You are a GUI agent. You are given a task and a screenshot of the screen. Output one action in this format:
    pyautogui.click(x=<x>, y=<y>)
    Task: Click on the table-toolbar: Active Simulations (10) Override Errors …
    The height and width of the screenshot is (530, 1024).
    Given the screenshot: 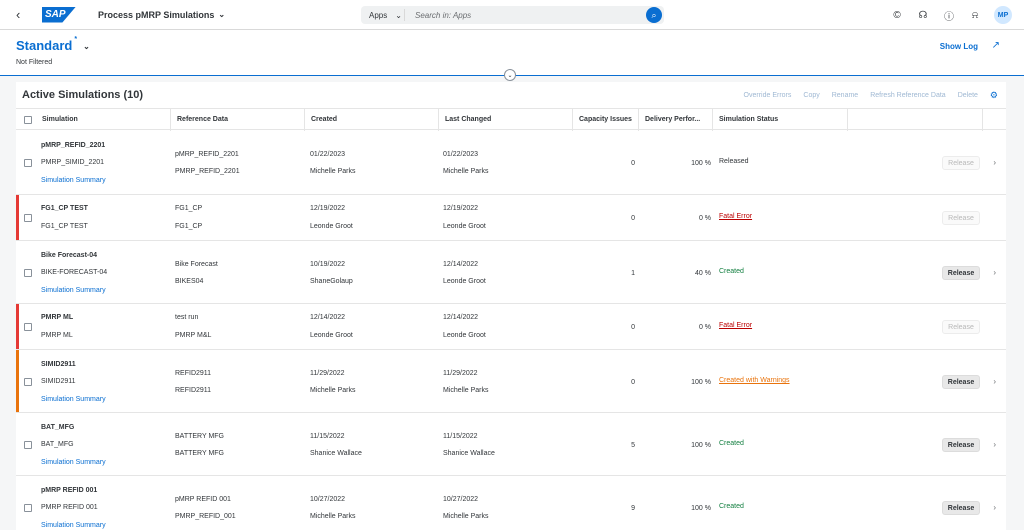 What is the action you would take?
    pyautogui.click(x=511, y=95)
    